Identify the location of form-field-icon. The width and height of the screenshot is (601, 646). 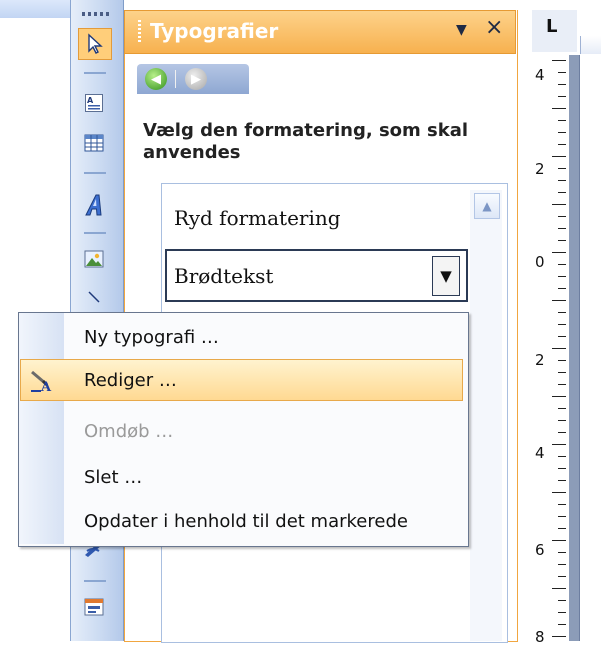
(94, 607).